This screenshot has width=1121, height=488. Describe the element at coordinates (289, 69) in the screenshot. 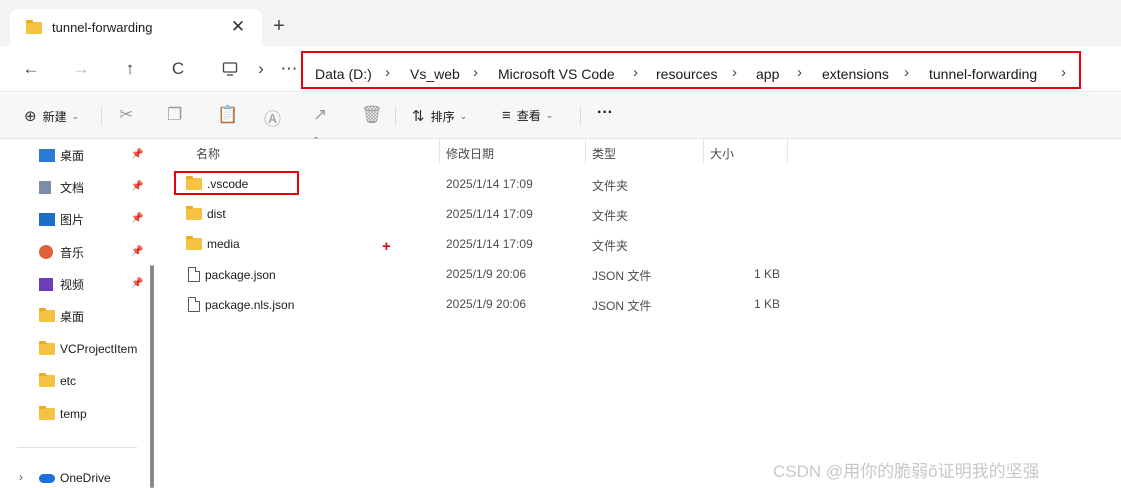

I see `more-path-button: ⋯` at that location.